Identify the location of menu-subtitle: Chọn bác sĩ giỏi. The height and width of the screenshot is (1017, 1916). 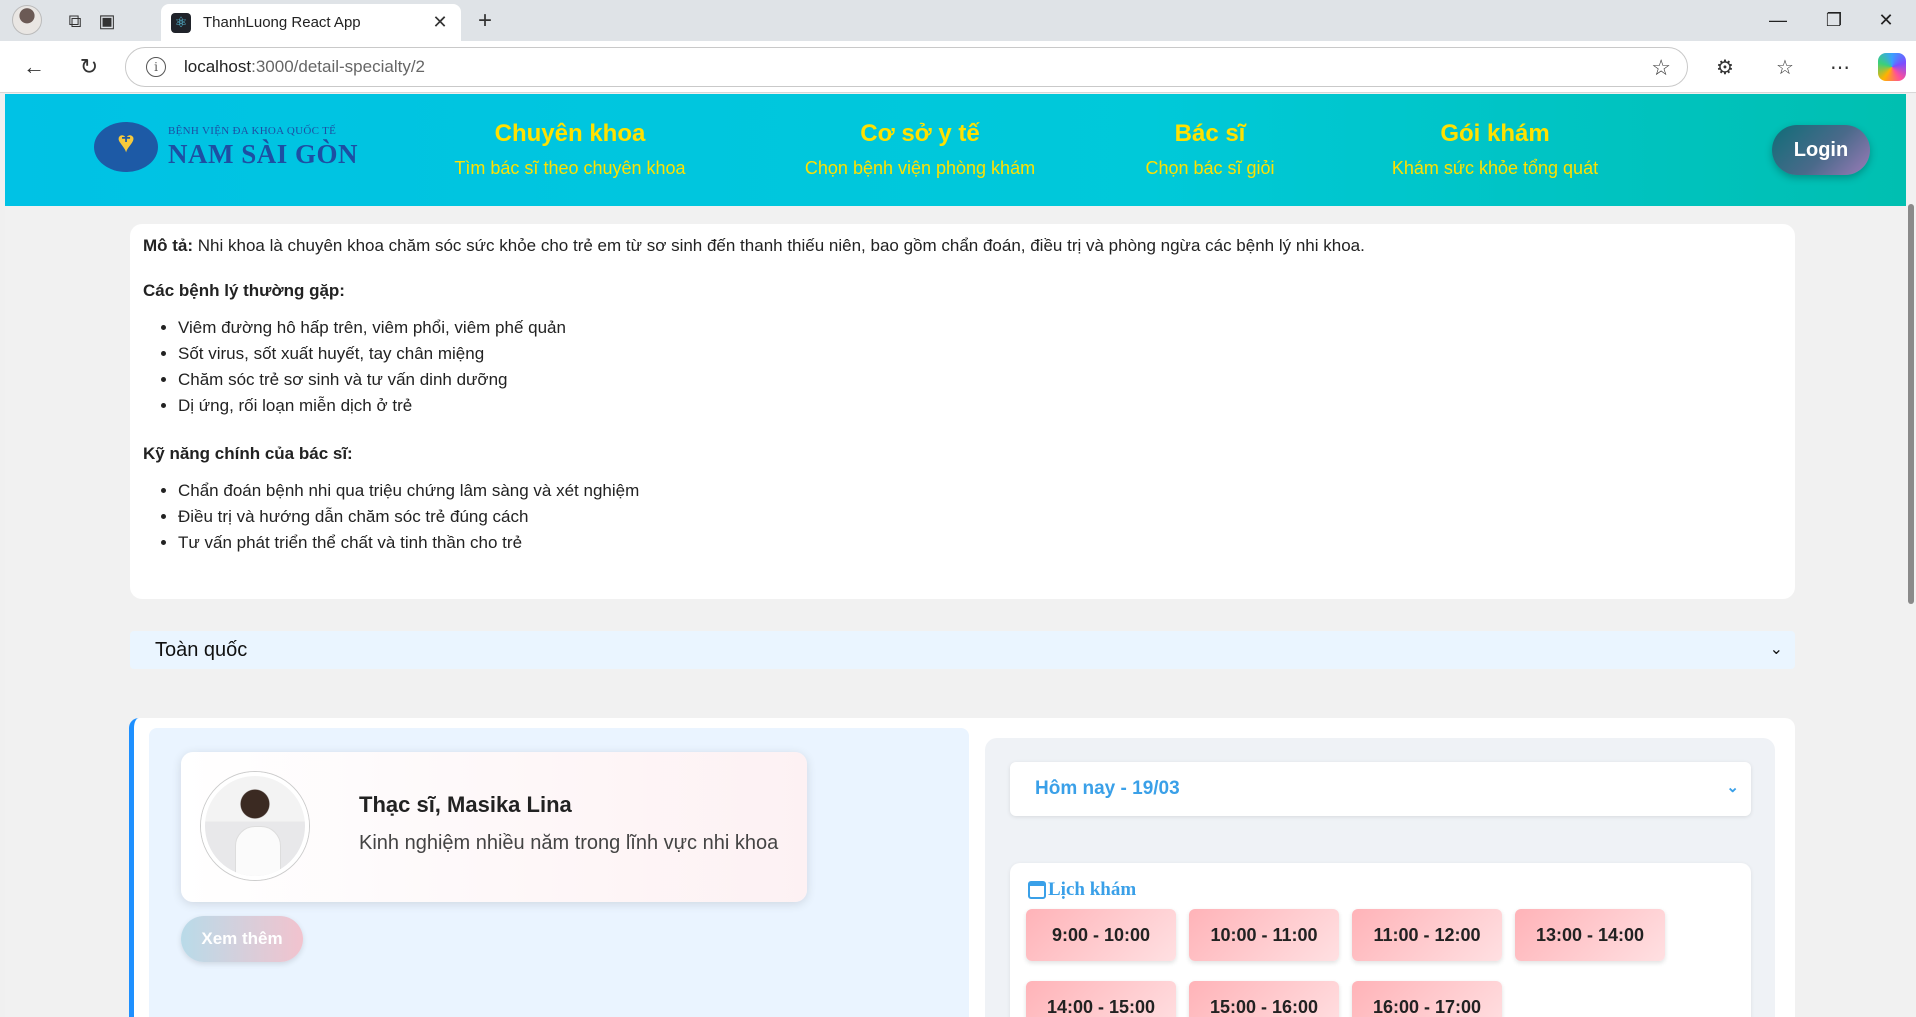
(1210, 168).